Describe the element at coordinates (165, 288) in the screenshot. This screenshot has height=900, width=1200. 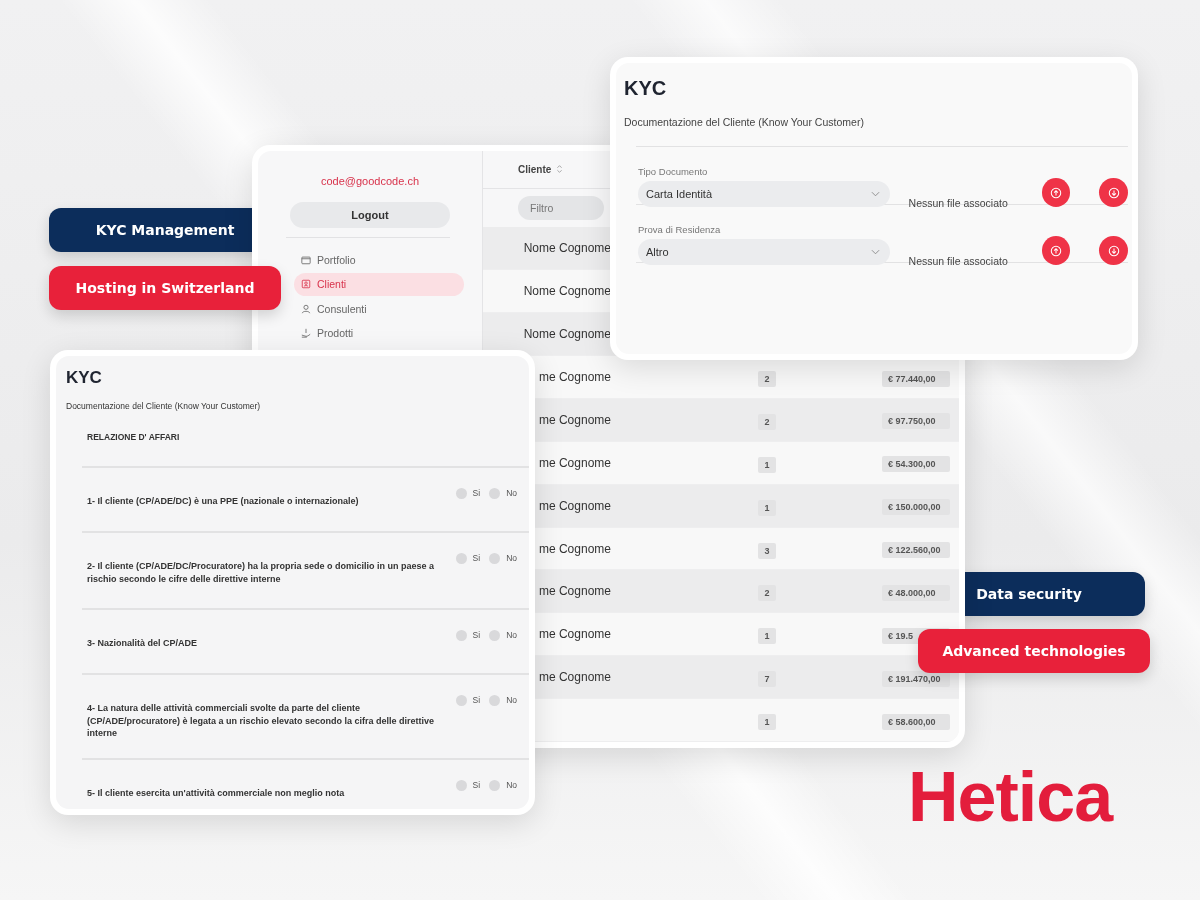
I see `feature-badge: Hosting in Switzerland` at that location.